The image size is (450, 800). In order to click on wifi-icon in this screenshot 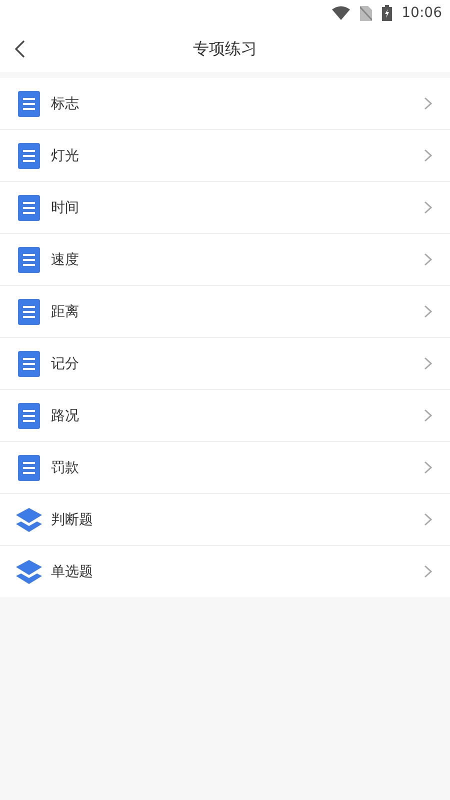, I will do `click(341, 13)`.